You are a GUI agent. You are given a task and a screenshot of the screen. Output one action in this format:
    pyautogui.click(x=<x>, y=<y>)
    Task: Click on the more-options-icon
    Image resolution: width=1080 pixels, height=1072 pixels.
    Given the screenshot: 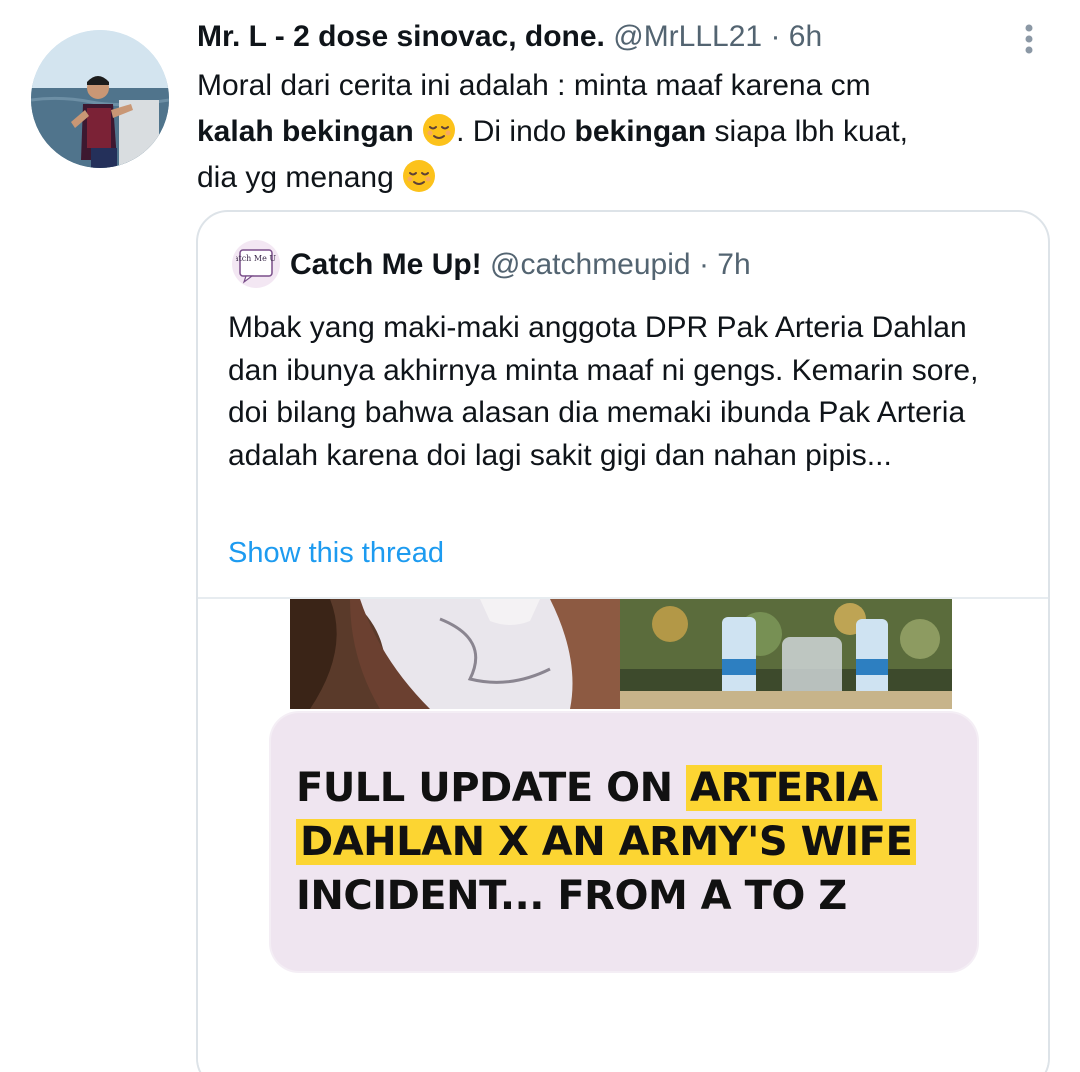 What is the action you would take?
    pyautogui.click(x=1029, y=38)
    